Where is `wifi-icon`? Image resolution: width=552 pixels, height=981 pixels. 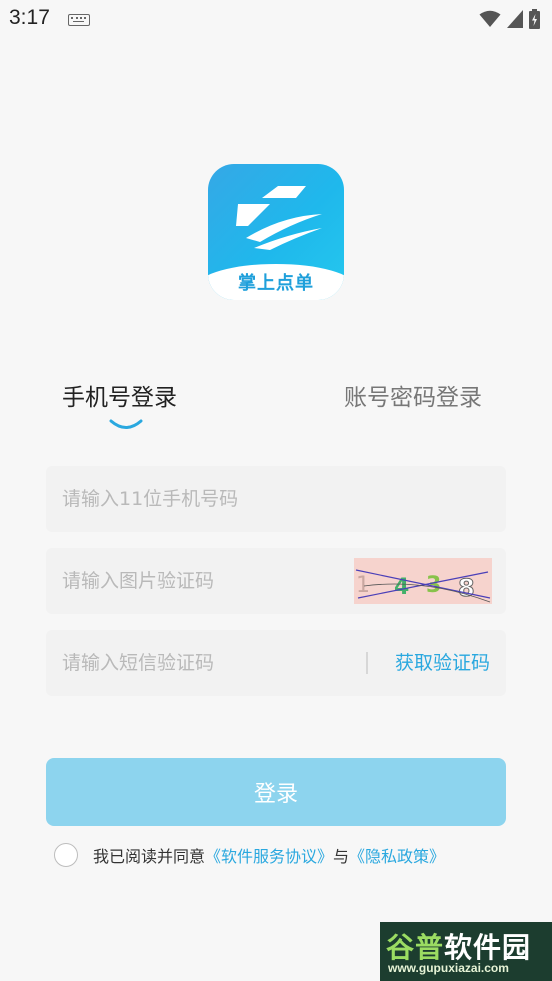 wifi-icon is located at coordinates (490, 18).